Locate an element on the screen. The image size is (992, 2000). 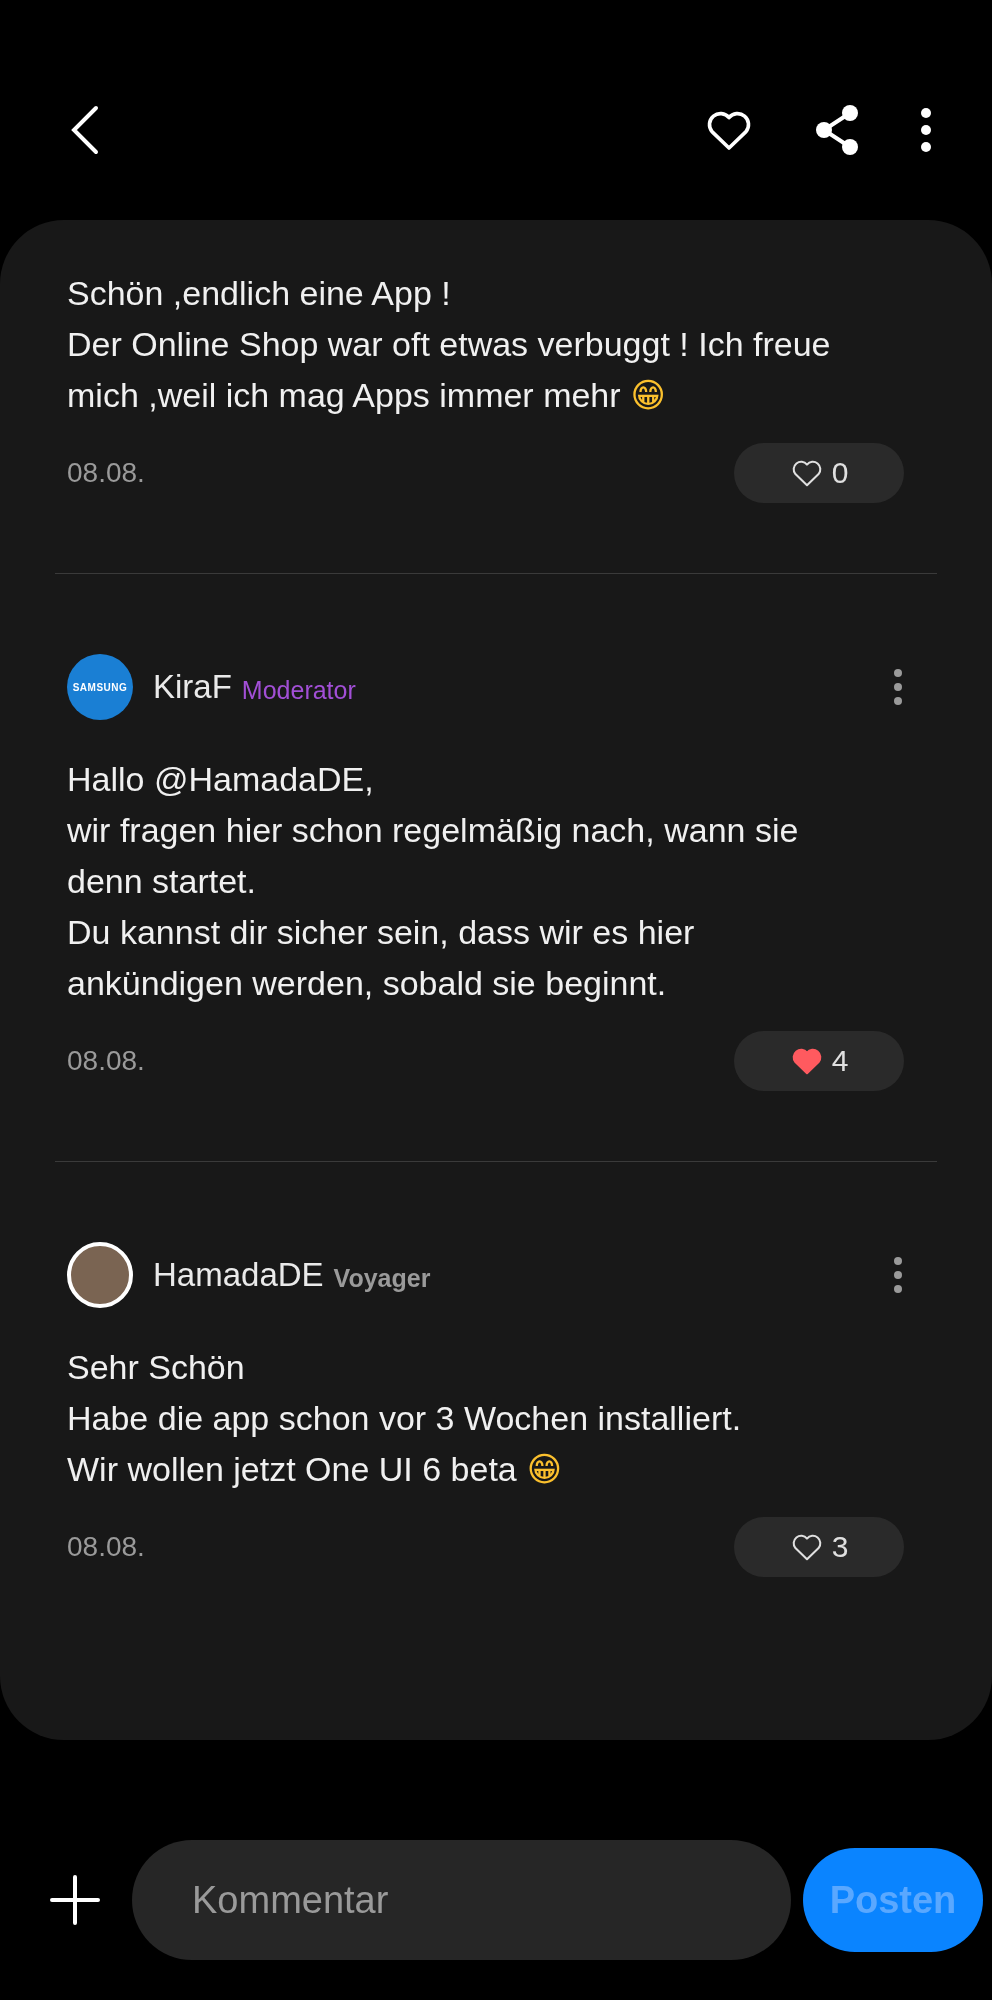
comment-text: wir fragen hier schon regelmäßig nach, wann sie is located at coordinates (433, 830).